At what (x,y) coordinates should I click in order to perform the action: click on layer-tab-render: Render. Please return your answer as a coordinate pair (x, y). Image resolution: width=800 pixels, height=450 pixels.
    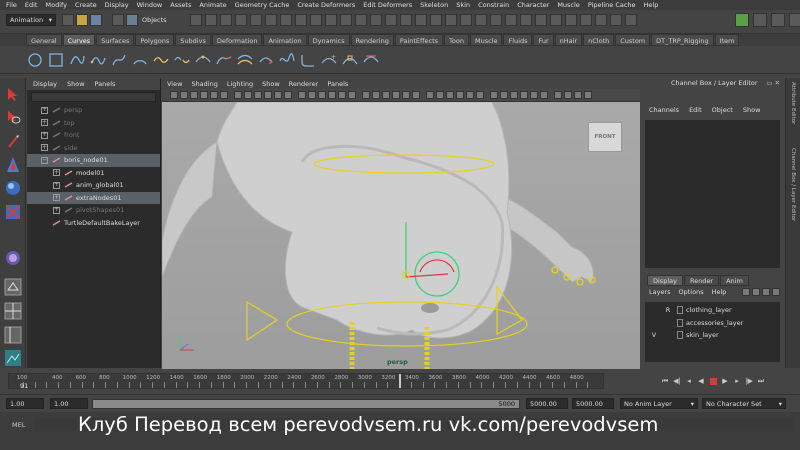
    Looking at the image, I should click on (701, 280).